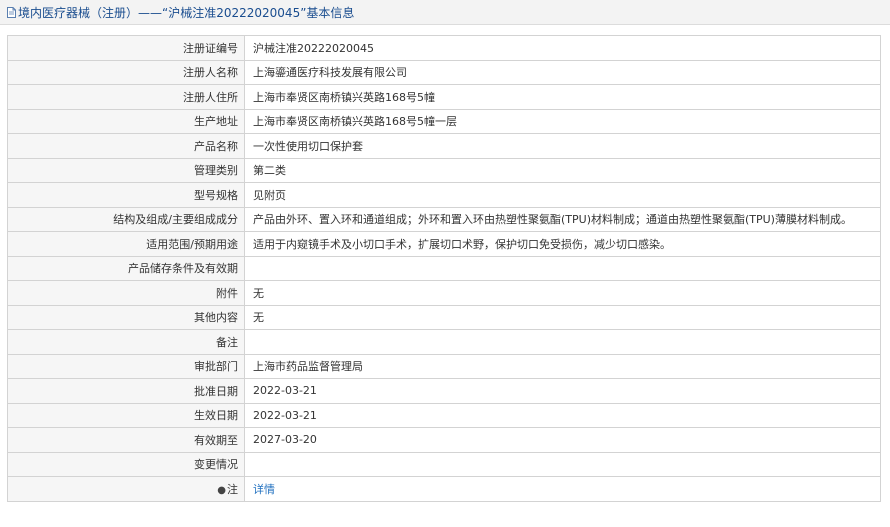 Image resolution: width=890 pixels, height=527 pixels. What do you see at coordinates (562, 121) in the screenshot?
I see `field-value: 上海市奉贤区南桥镇兴英路168号5幢一层` at bounding box center [562, 121].